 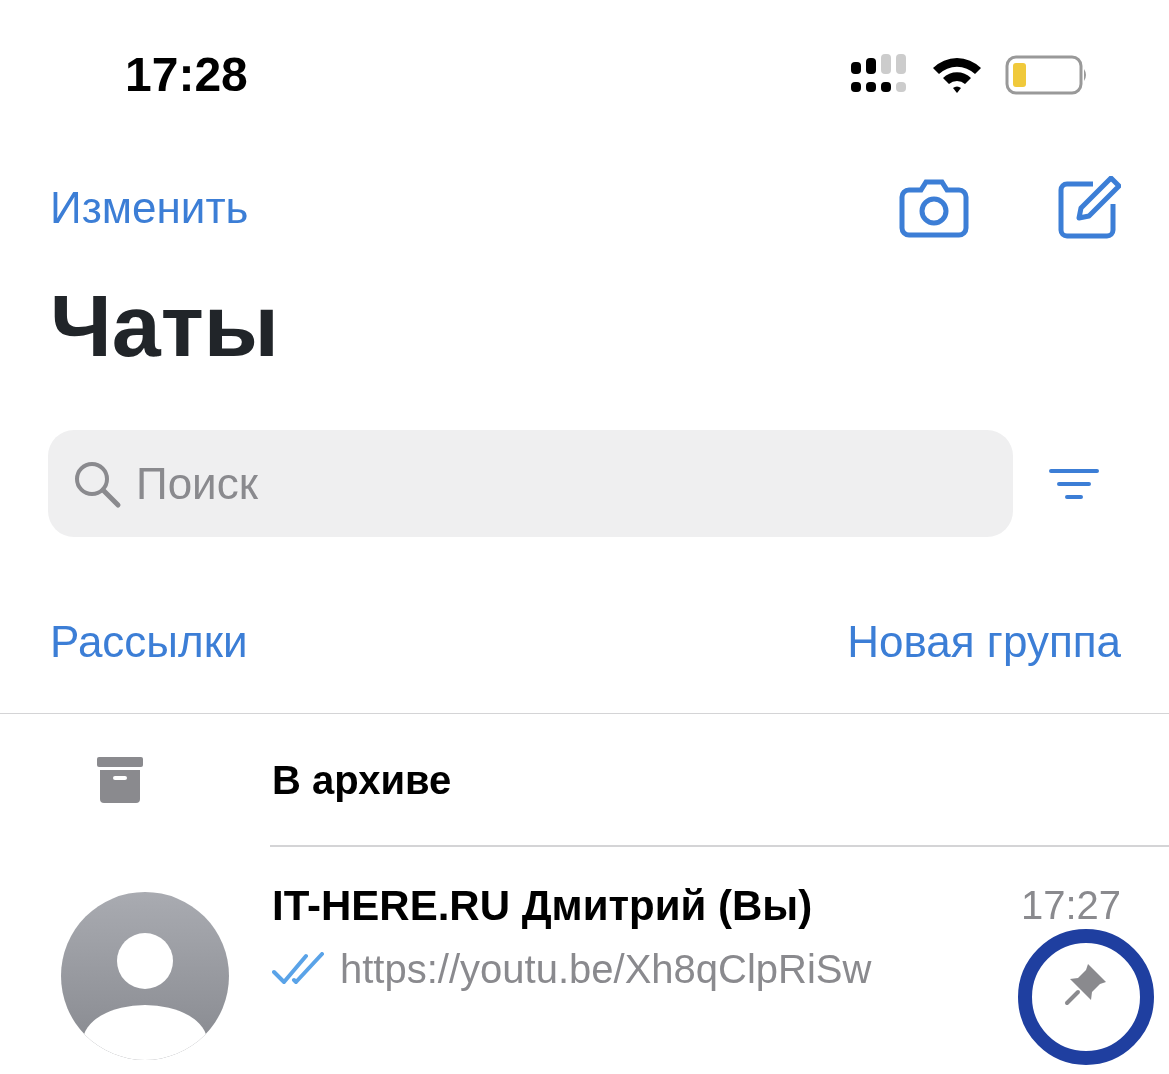 I want to click on search-field: Поиск, so click(x=530, y=483).